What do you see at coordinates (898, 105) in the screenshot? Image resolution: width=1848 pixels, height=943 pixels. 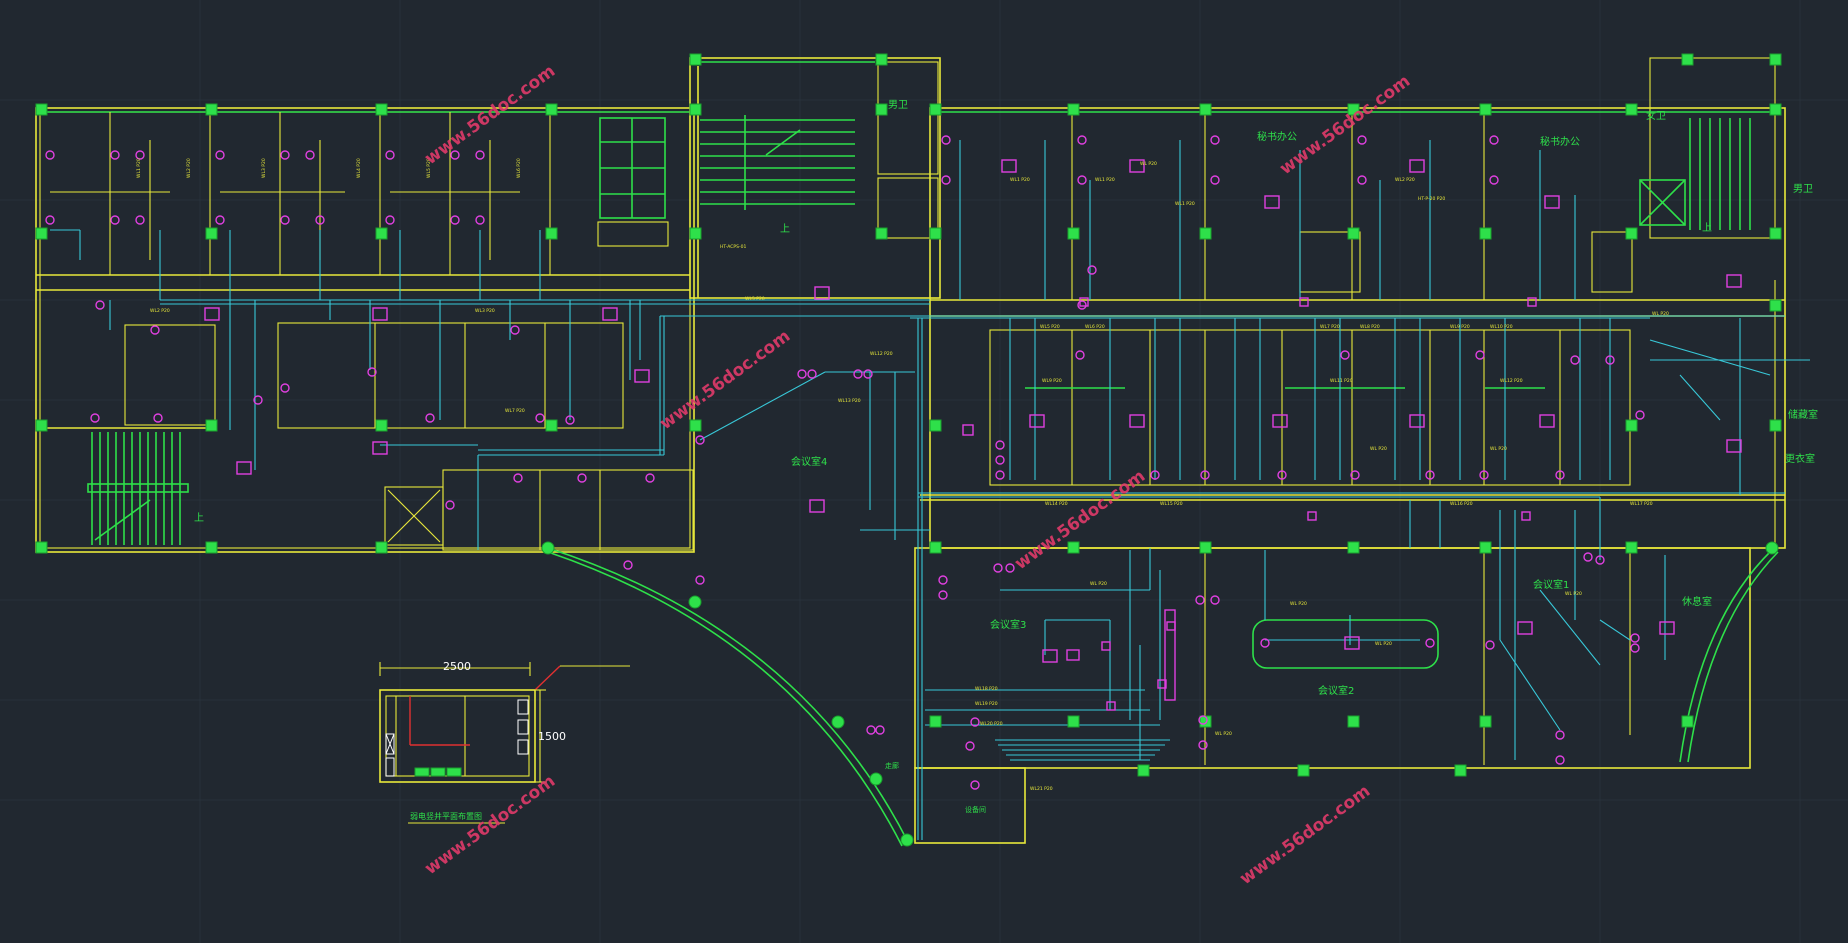 I see `room-label-toilet-male-top: 男卫` at bounding box center [898, 105].